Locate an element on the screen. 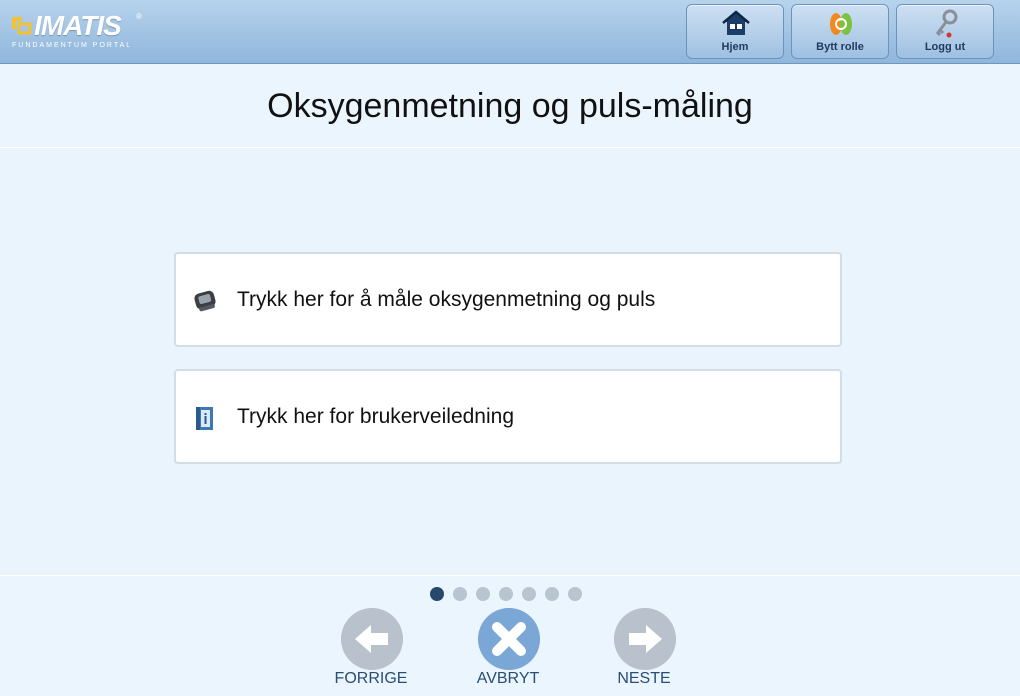 The height and width of the screenshot is (696, 1020). switch-role-icon is located at coordinates (841, 24).